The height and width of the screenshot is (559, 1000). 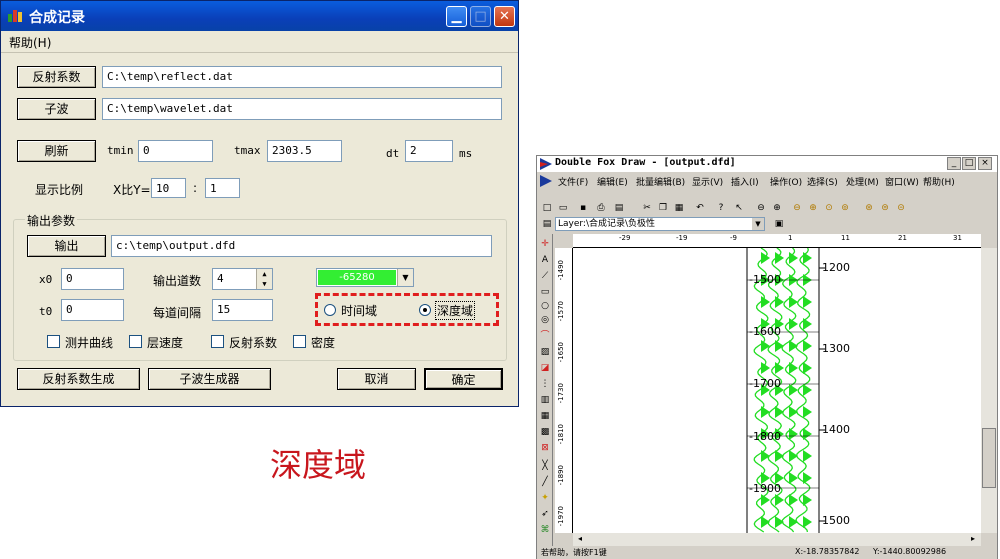 What do you see at coordinates (242, 310) in the screenshot?
I see `trace-spacing-field: 15` at bounding box center [242, 310].